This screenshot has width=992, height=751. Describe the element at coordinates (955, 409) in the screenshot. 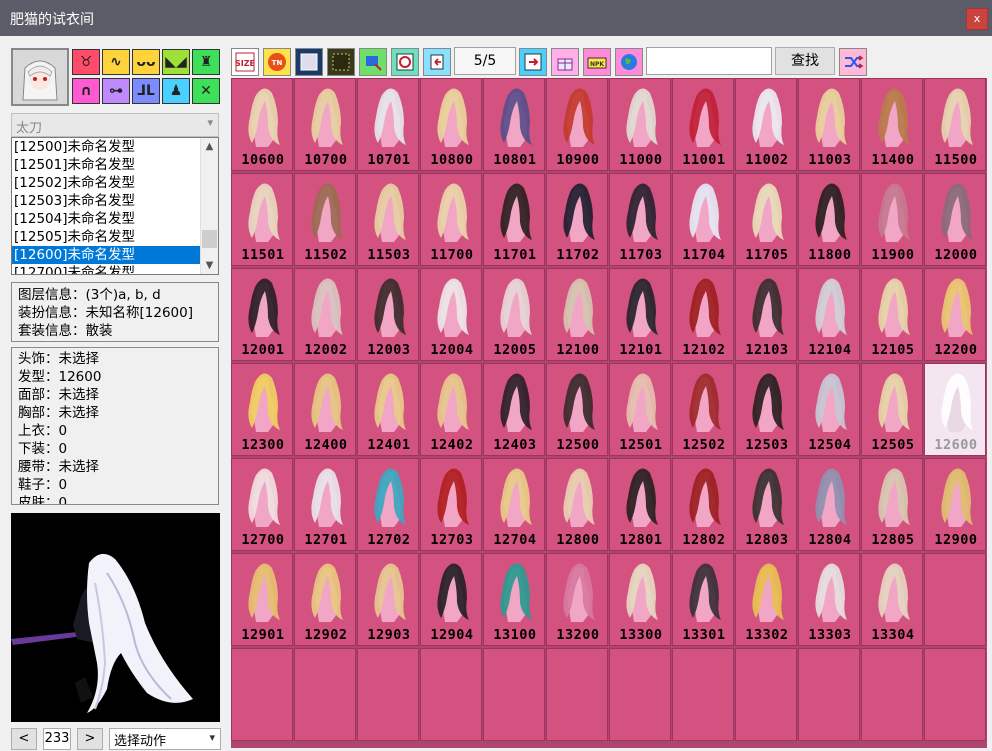

I see `hair-item-cell: 12600` at that location.